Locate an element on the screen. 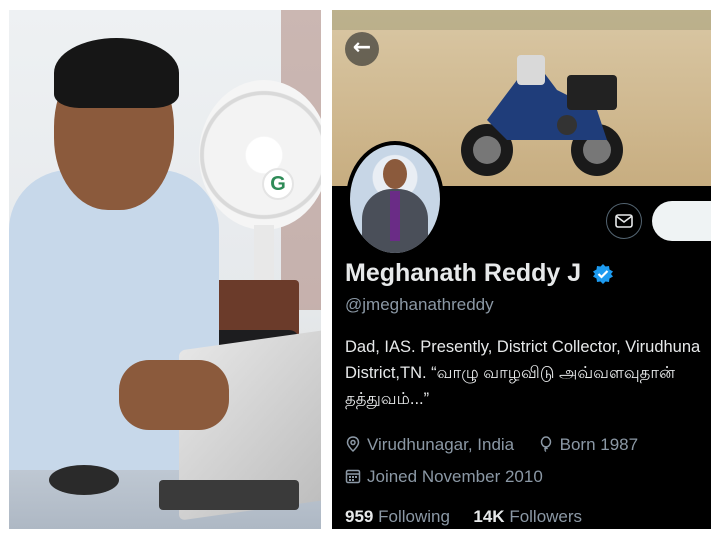  person-hands is located at coordinates (174, 395).